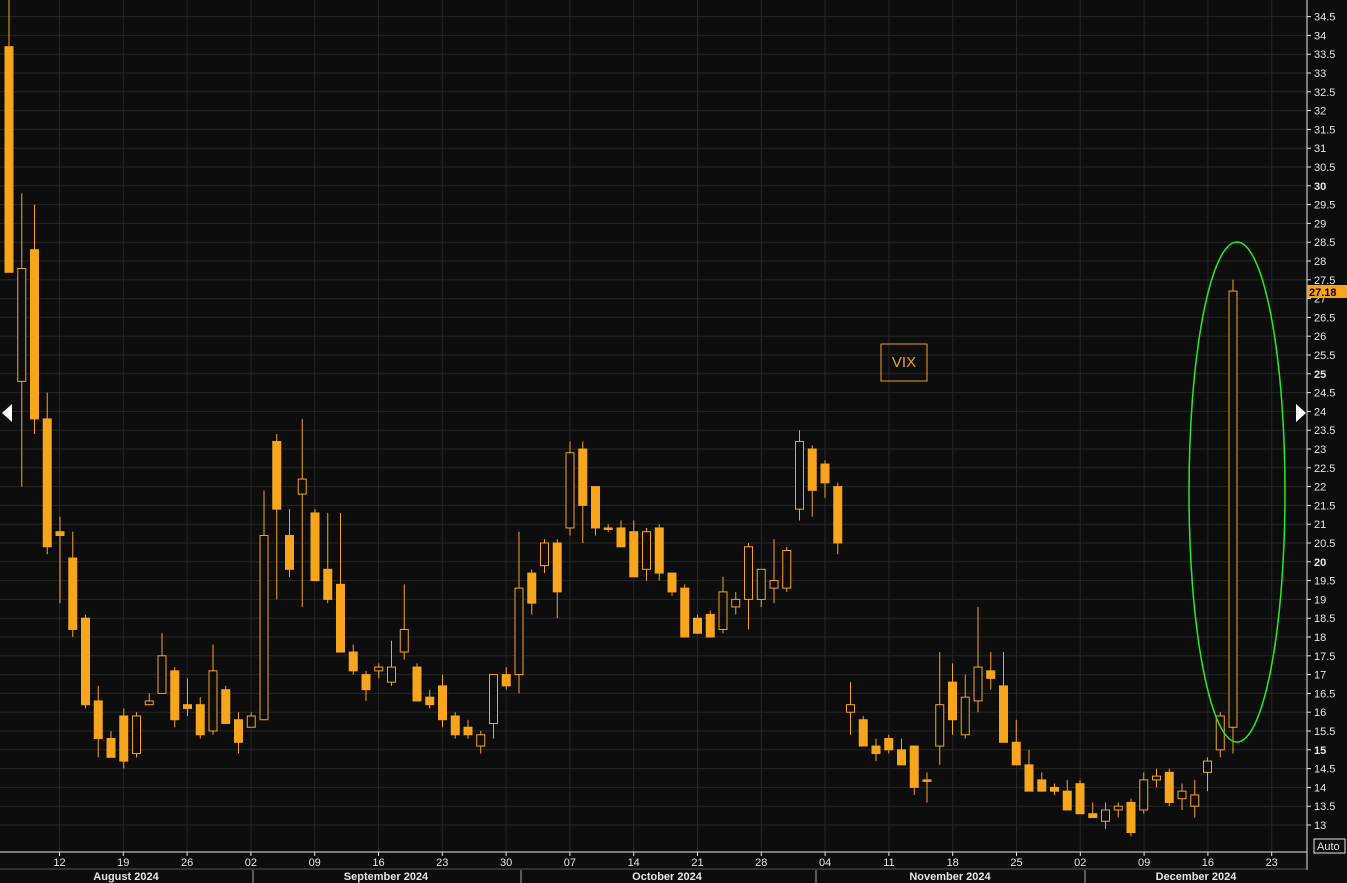  What do you see at coordinates (1324, 356) in the screenshot?
I see `y-tick-label: 25.5` at bounding box center [1324, 356].